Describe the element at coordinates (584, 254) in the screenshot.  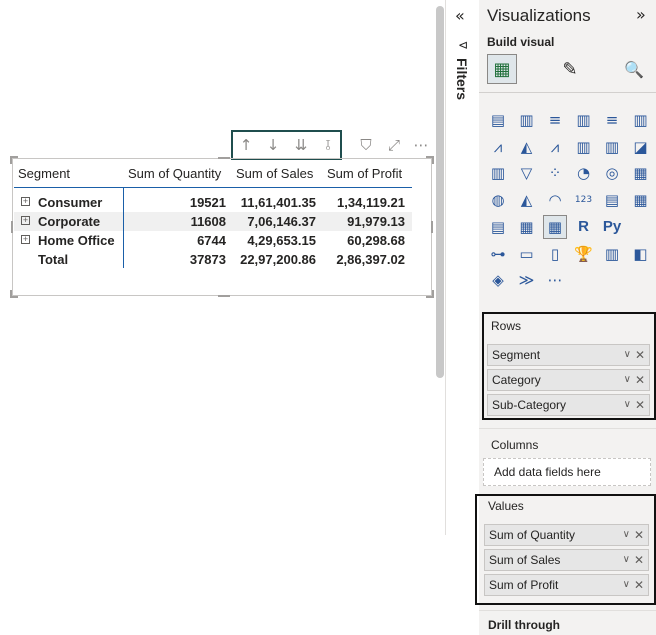
I see `goals-icon: 🏆` at that location.